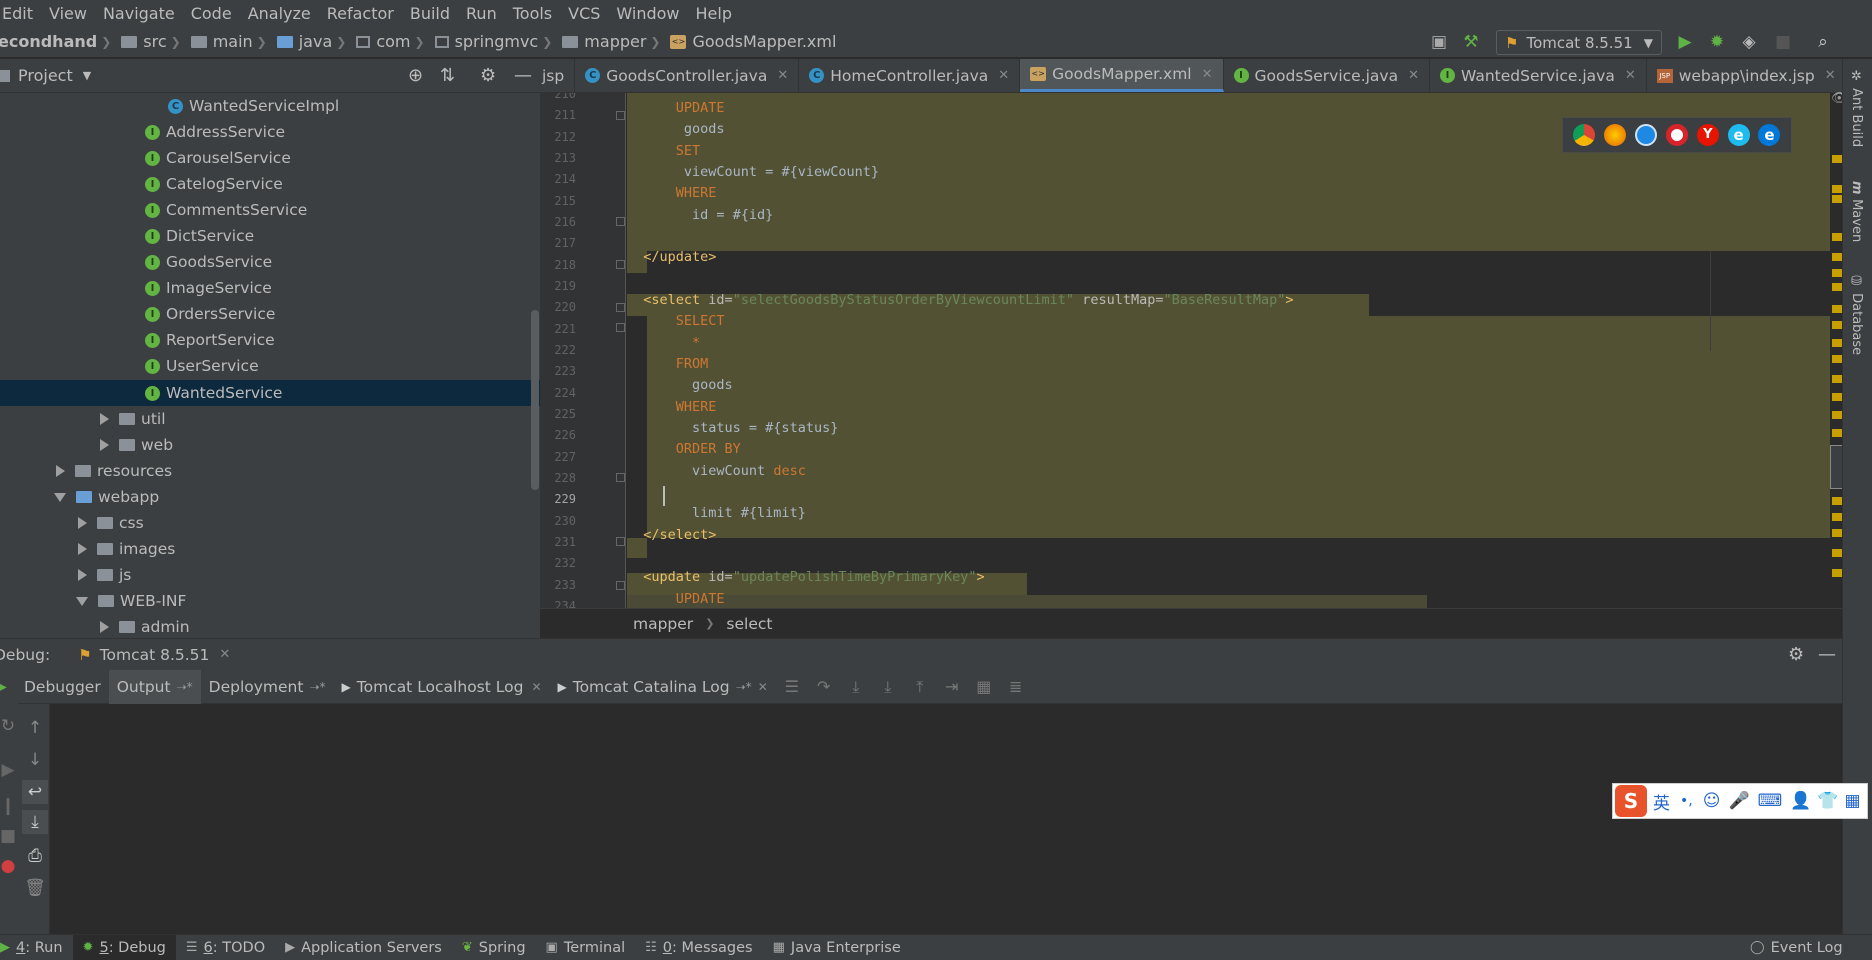 The height and width of the screenshot is (960, 1872). Describe the element at coordinates (532, 13) in the screenshot. I see `menu-tools: Tools` at that location.